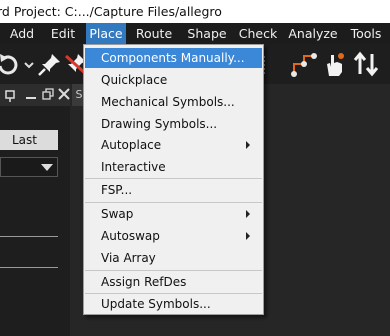 The height and width of the screenshot is (336, 390). I want to click on window-title: rd Project: C:.../Capture Files/allegro, so click(111, 11).